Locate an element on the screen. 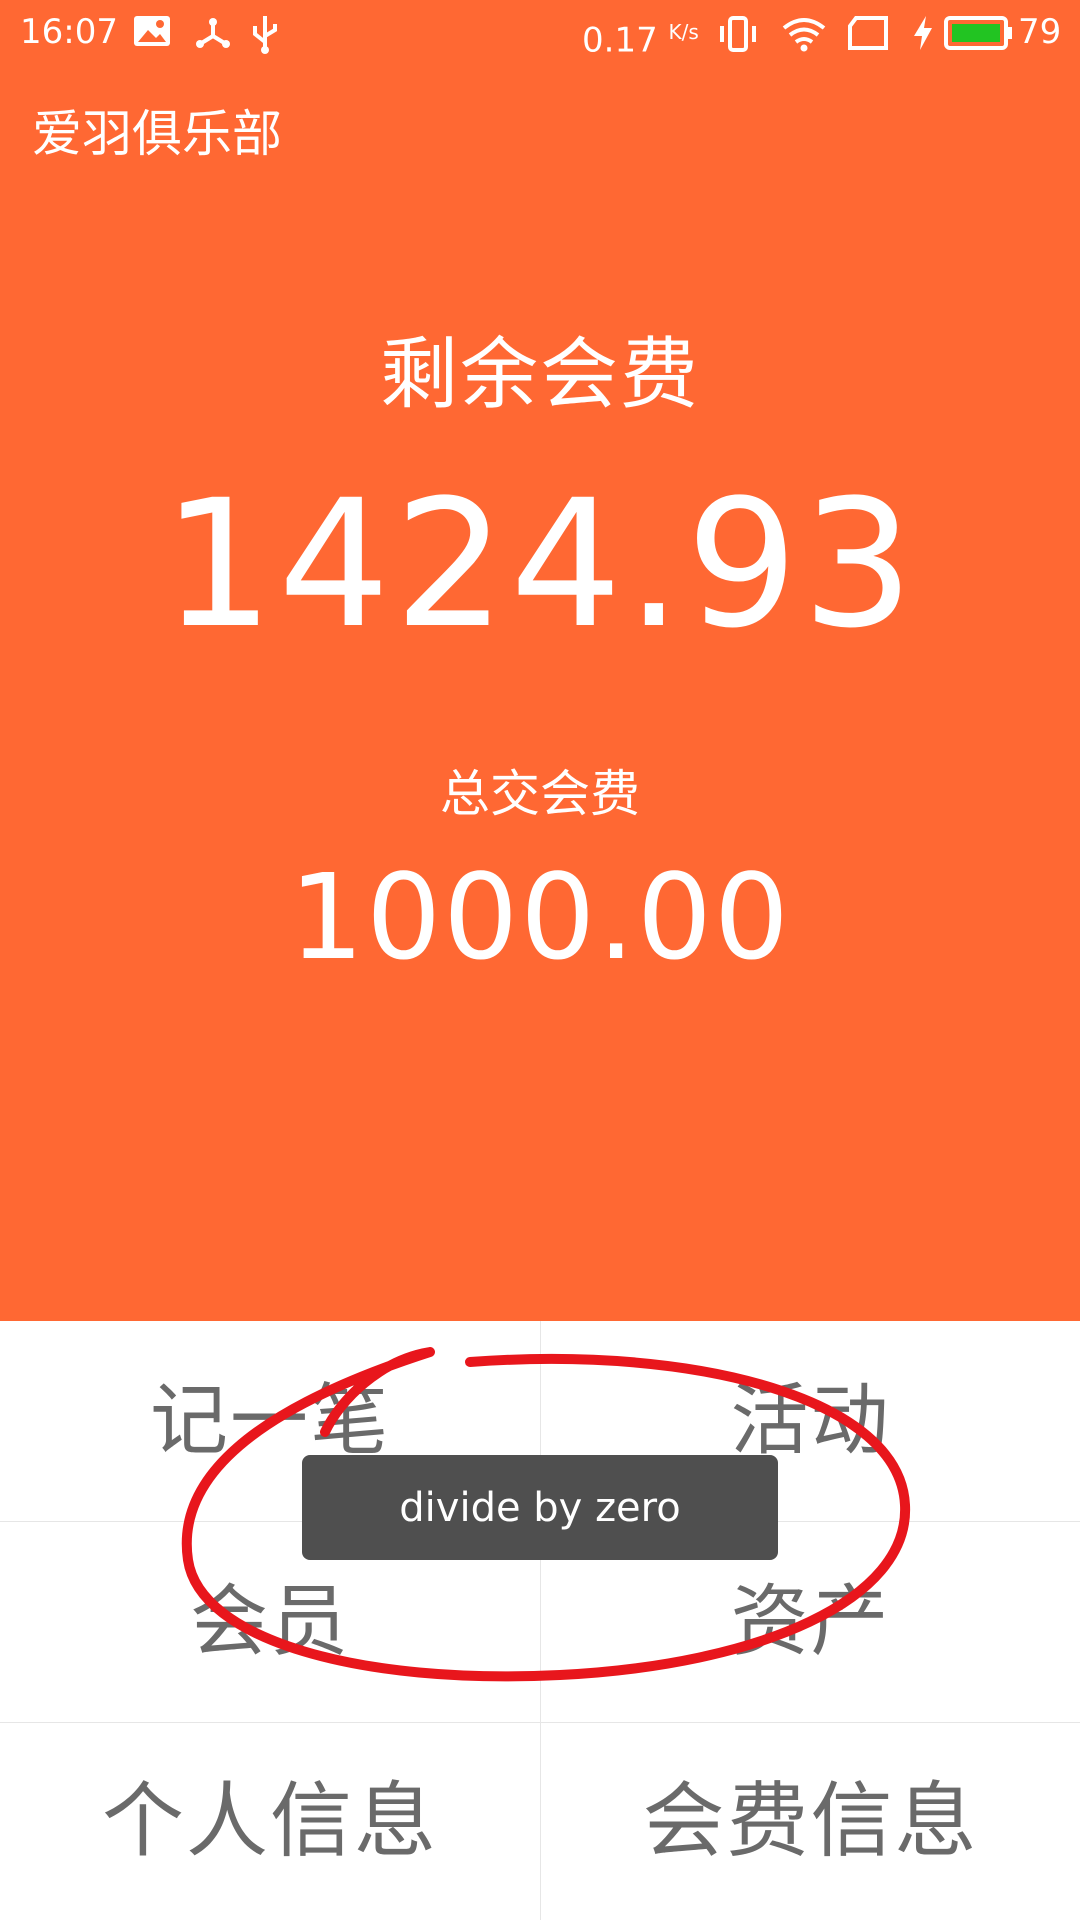 This screenshot has width=1080, height=1920. fee-info-label: 会费信息 is located at coordinates (810, 1821).